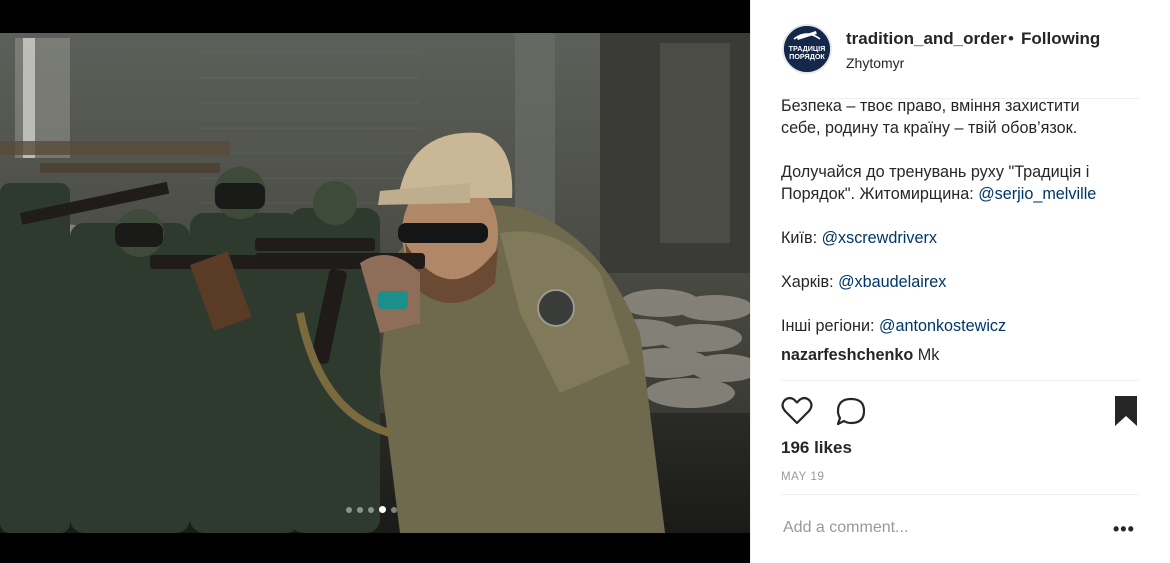 The width and height of the screenshot is (1170, 563). Describe the element at coordinates (1124, 529) in the screenshot. I see `more-options-button: •••` at that location.